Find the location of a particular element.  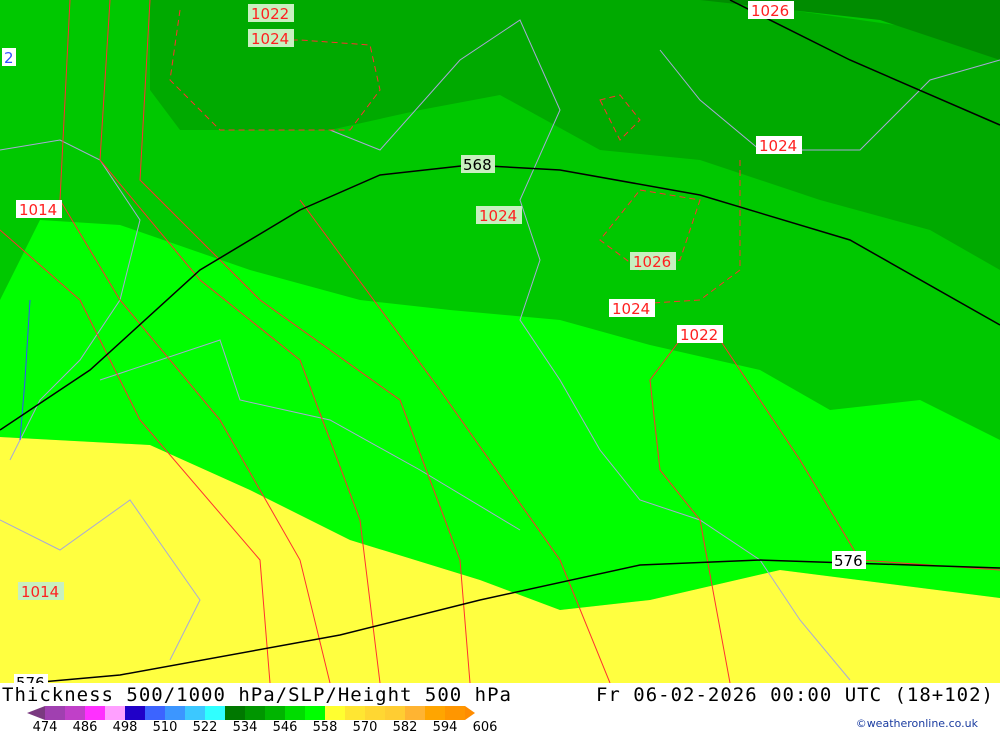

legend-arrow-left is located at coordinates (36, 713).